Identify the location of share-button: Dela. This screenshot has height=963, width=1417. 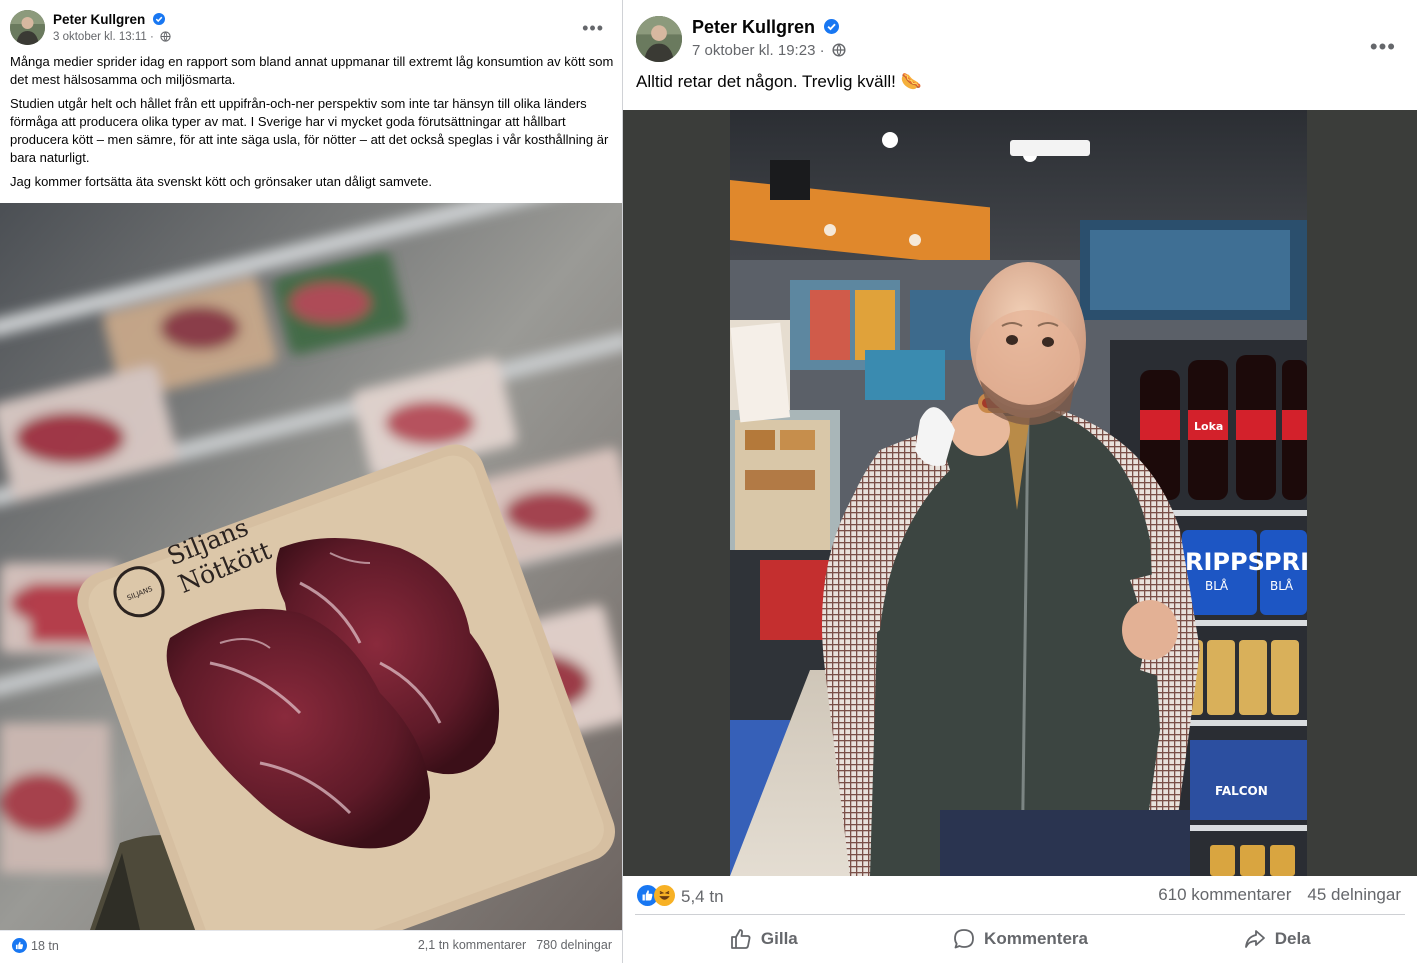
(1276, 939).